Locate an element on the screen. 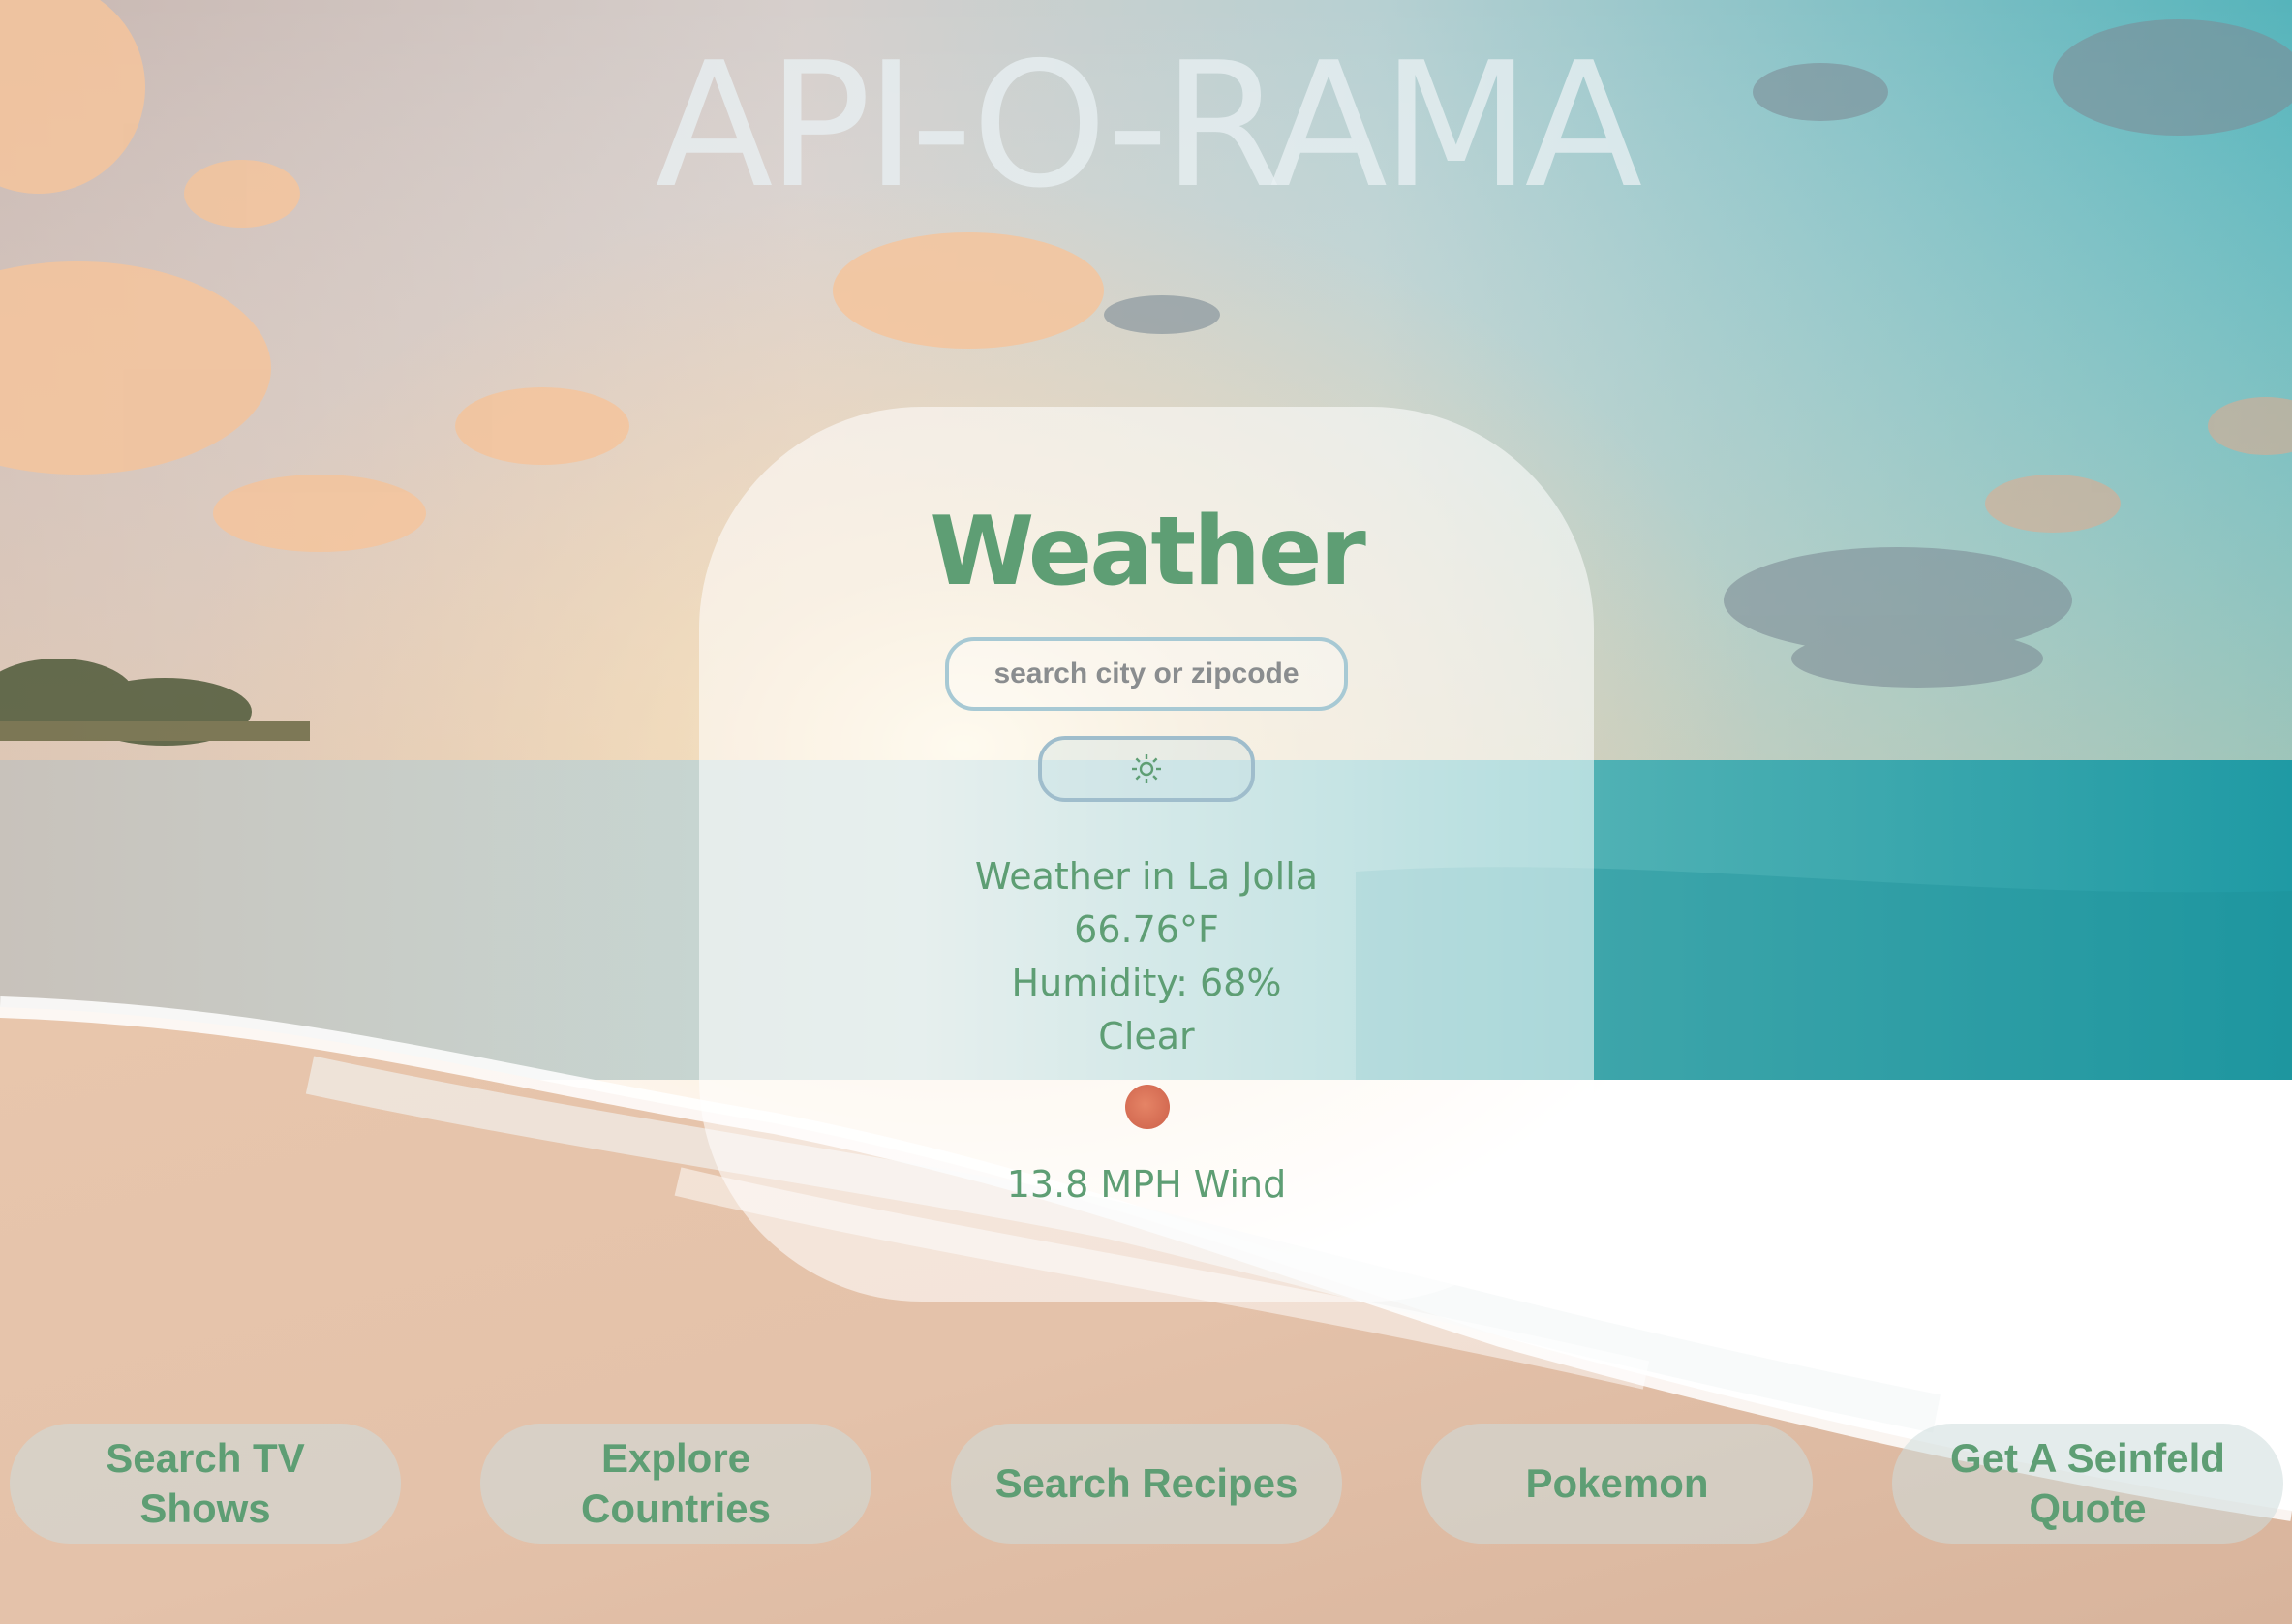 Image resolution: width=2292 pixels, height=1624 pixels. nav-search-recipes-button: Search Recipes is located at coordinates (1146, 1484).